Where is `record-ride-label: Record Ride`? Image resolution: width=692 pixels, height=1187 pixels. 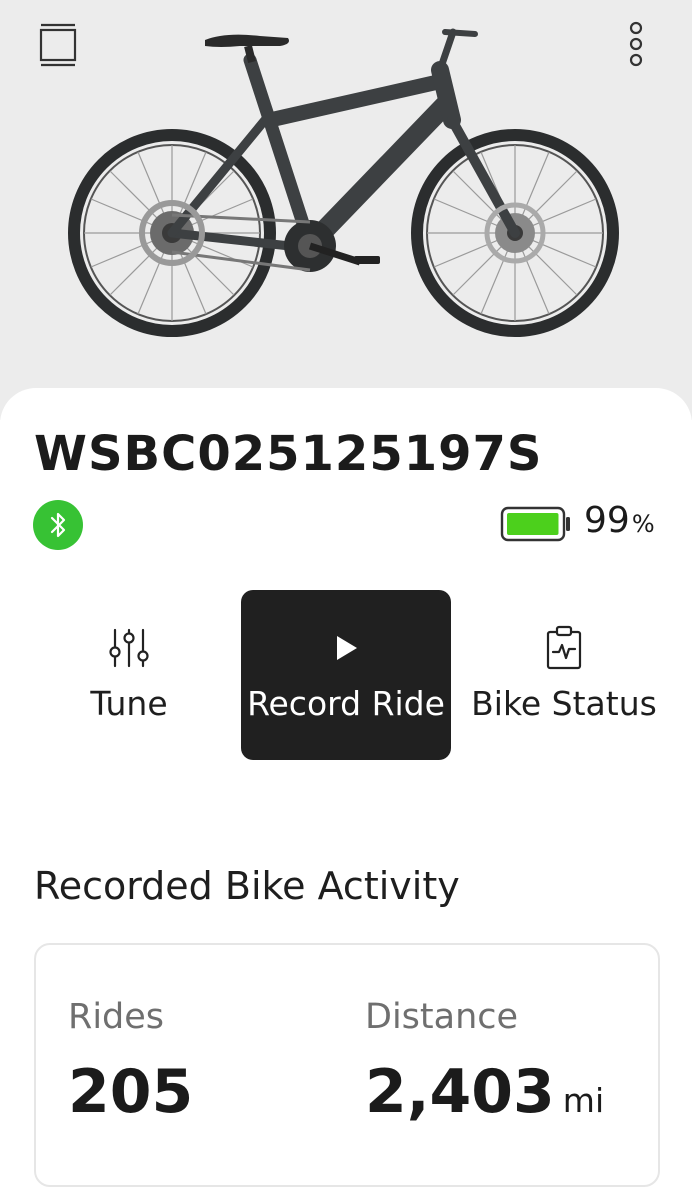
record-ride-label: Record Ride is located at coordinates (346, 703).